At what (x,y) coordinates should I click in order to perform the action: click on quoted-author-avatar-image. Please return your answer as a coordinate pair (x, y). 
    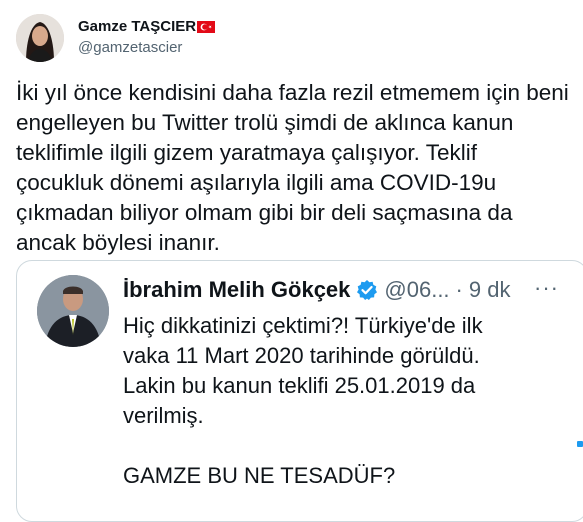
    Looking at the image, I should click on (73, 311).